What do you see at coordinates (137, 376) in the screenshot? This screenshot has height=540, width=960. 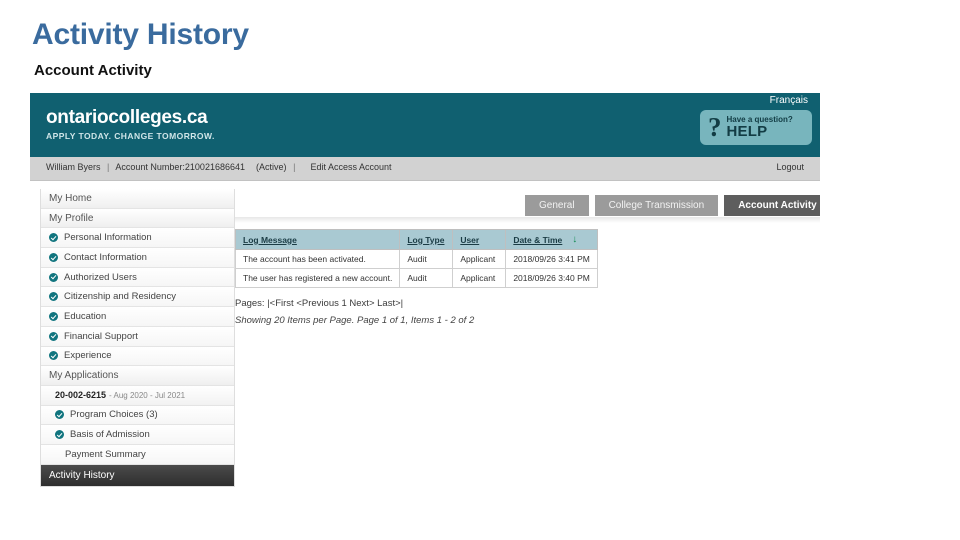 I see `sidebar-item-my-applications: My Applications` at bounding box center [137, 376].